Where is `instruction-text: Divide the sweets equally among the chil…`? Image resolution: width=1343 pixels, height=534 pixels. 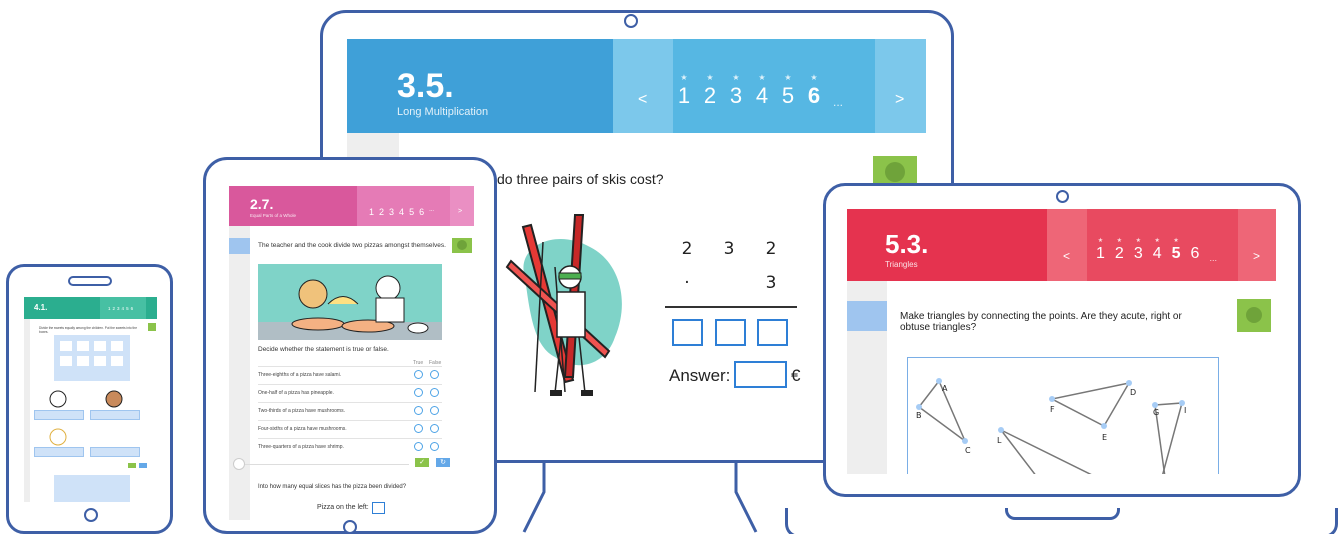
instruction-text: Divide the sweets equally among the chil… is located at coordinates (88, 330).